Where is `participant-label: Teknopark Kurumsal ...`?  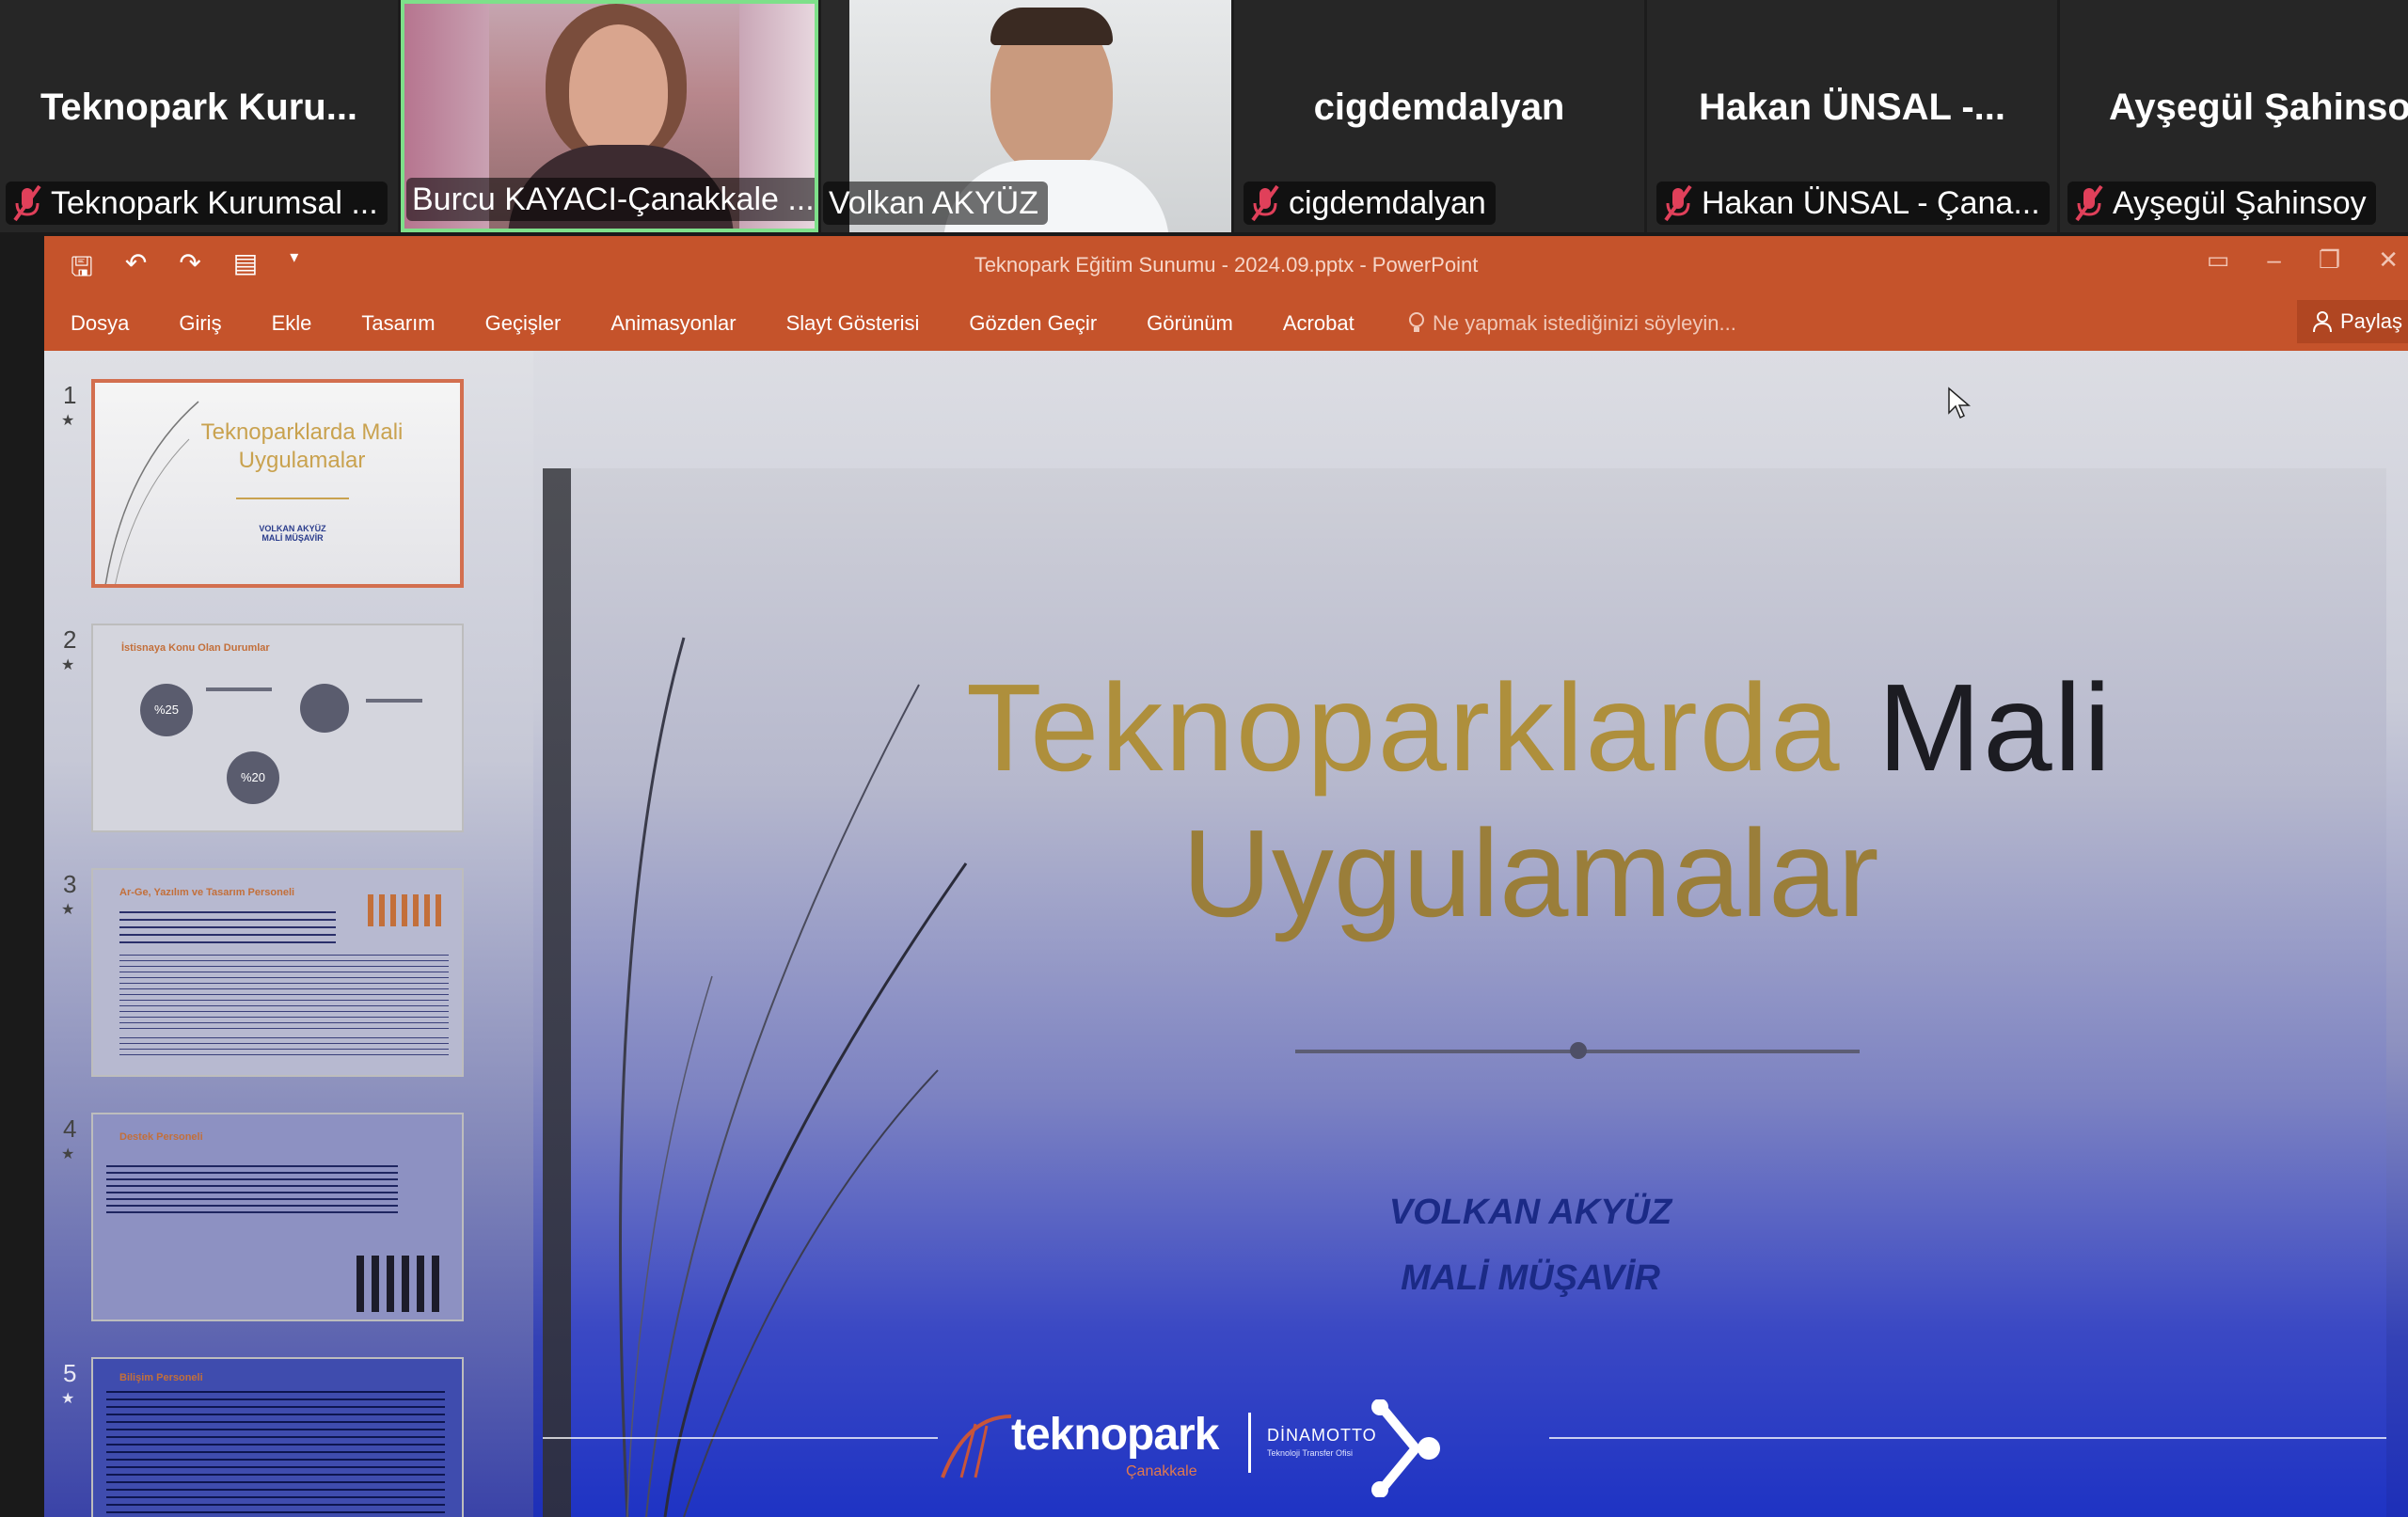 participant-label: Teknopark Kurumsal ... is located at coordinates (197, 203).